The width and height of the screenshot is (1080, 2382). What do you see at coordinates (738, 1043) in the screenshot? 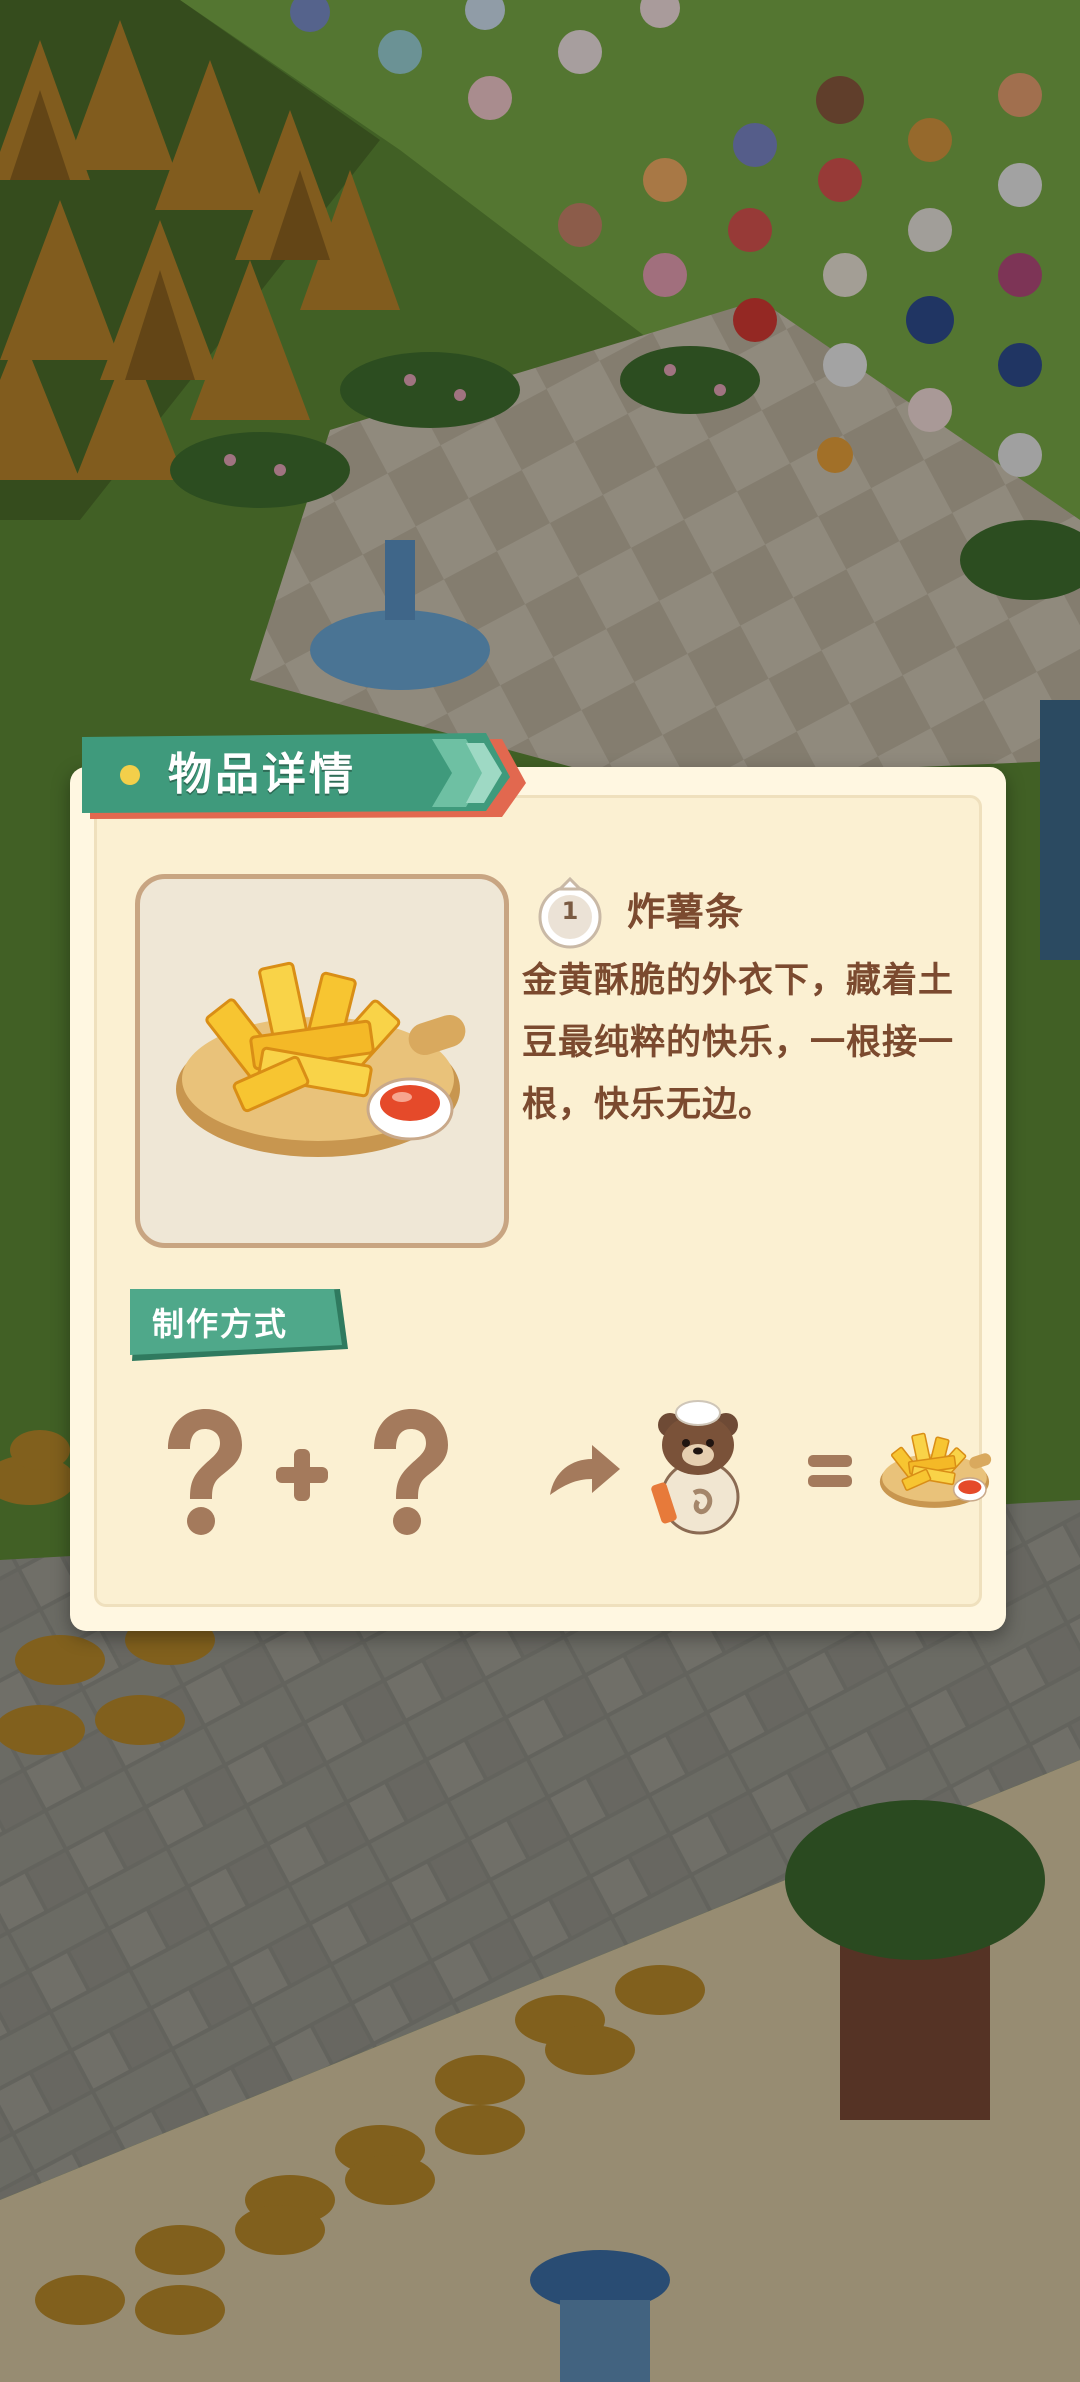
I see `item-description: 金黄酥脆的外衣下，藏着土豆最纯粹的快乐，一根接一根，快乐无边。` at bounding box center [738, 1043].